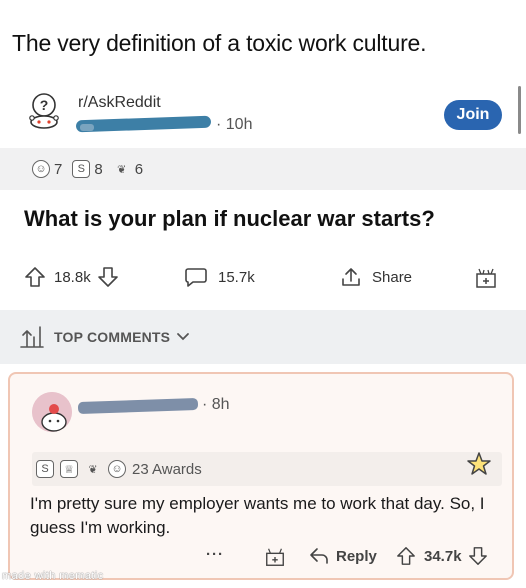  I want to click on reply-button: Reply, so click(342, 556).